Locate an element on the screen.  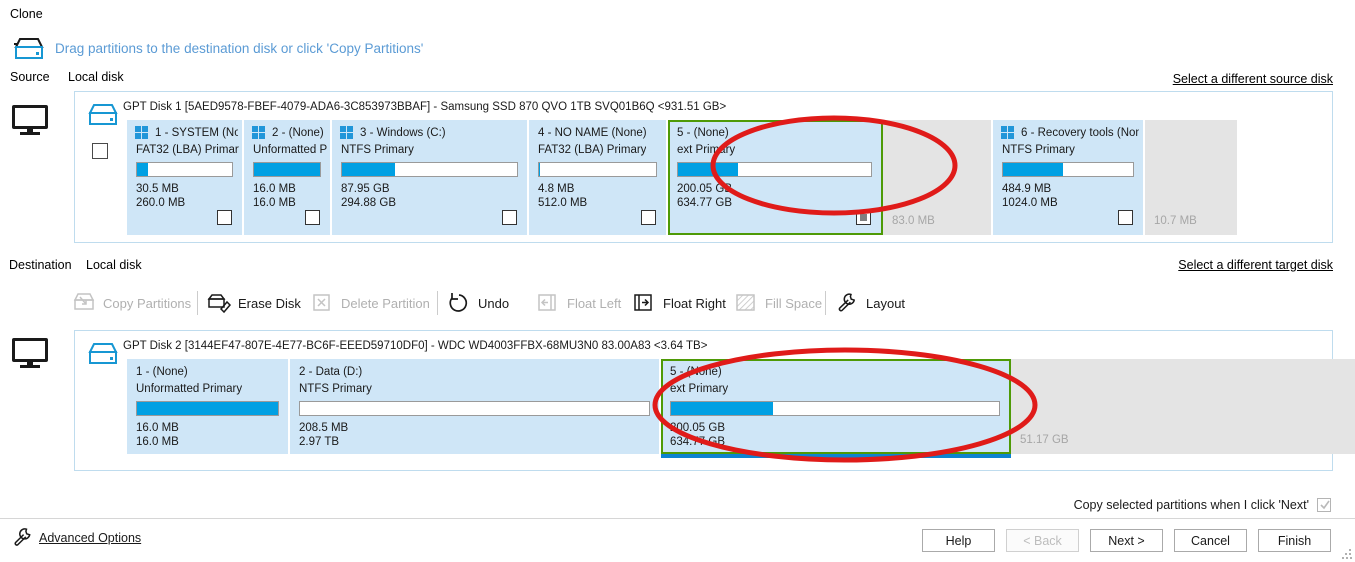
destination-type-label: Local disk is located at coordinates (114, 265).